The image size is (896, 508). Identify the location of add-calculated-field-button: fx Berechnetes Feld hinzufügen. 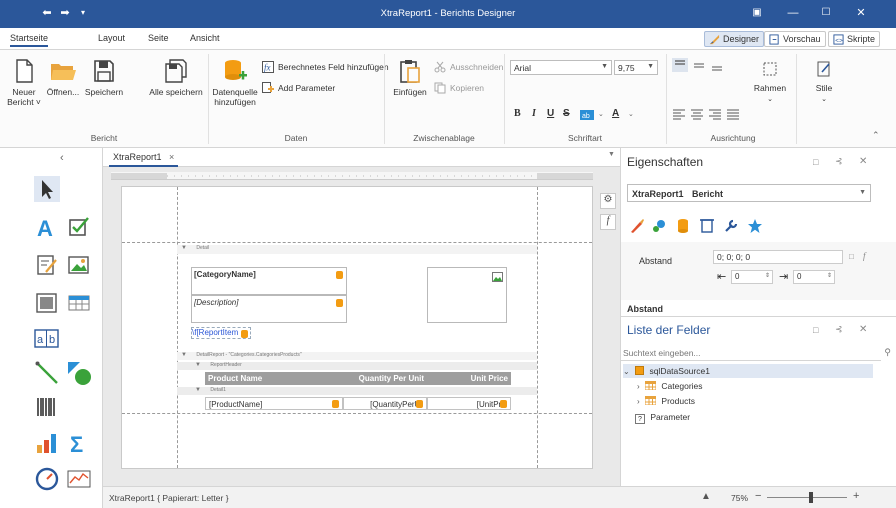
(325, 67).